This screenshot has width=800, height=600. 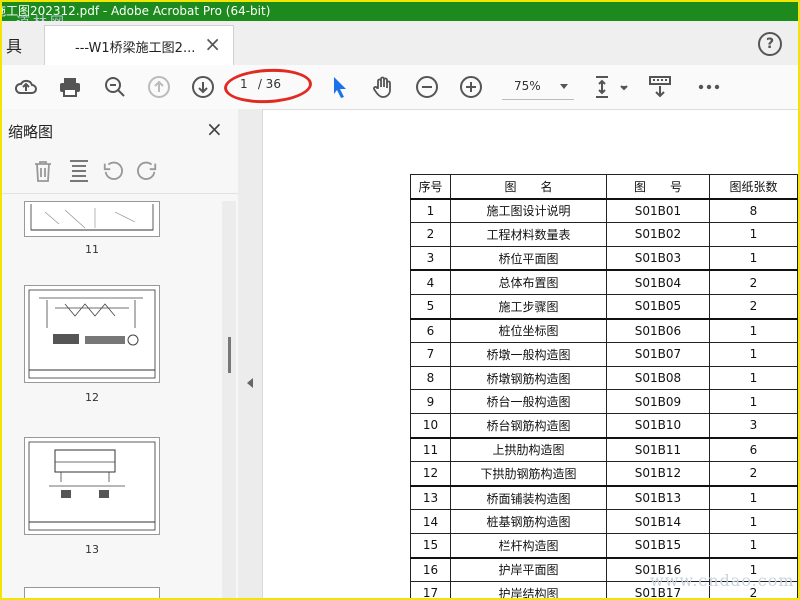 I want to click on drawing-number: S01B06, so click(x=658, y=330).